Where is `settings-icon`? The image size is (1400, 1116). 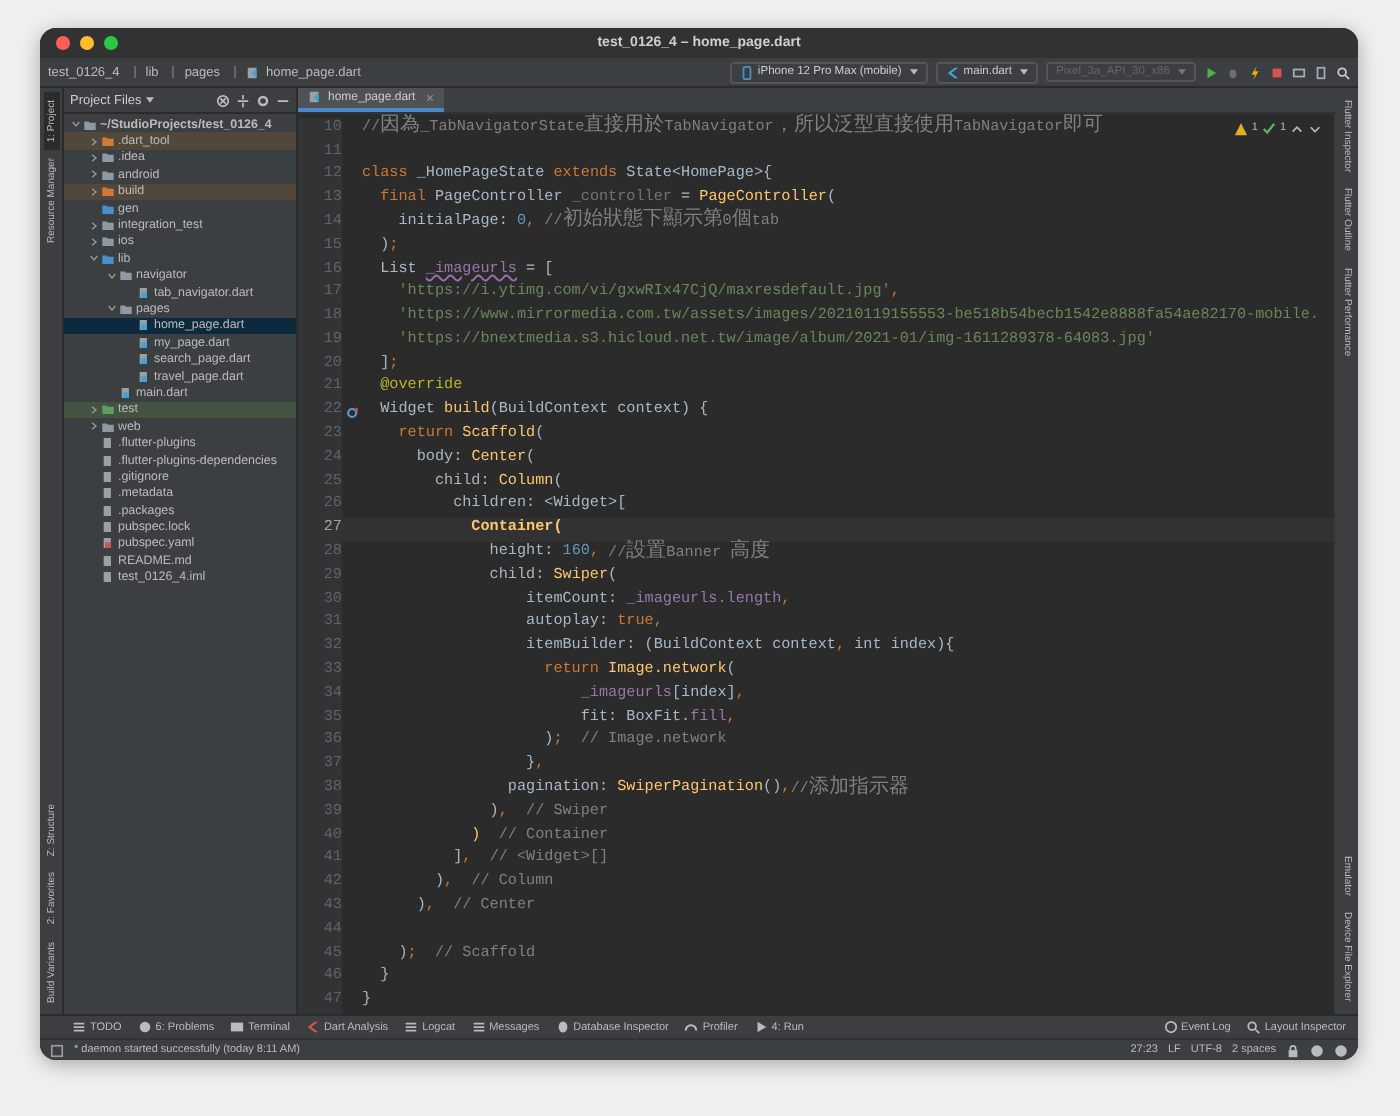 settings-icon is located at coordinates (263, 100).